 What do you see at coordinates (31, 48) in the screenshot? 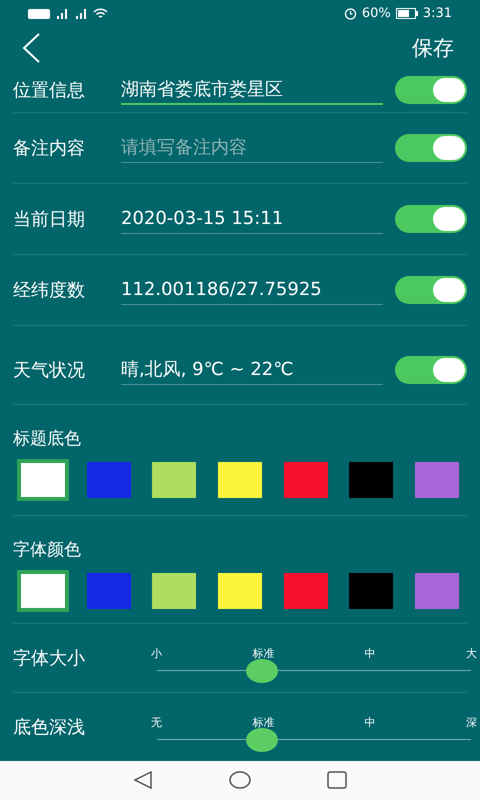
I see `back-button` at bounding box center [31, 48].